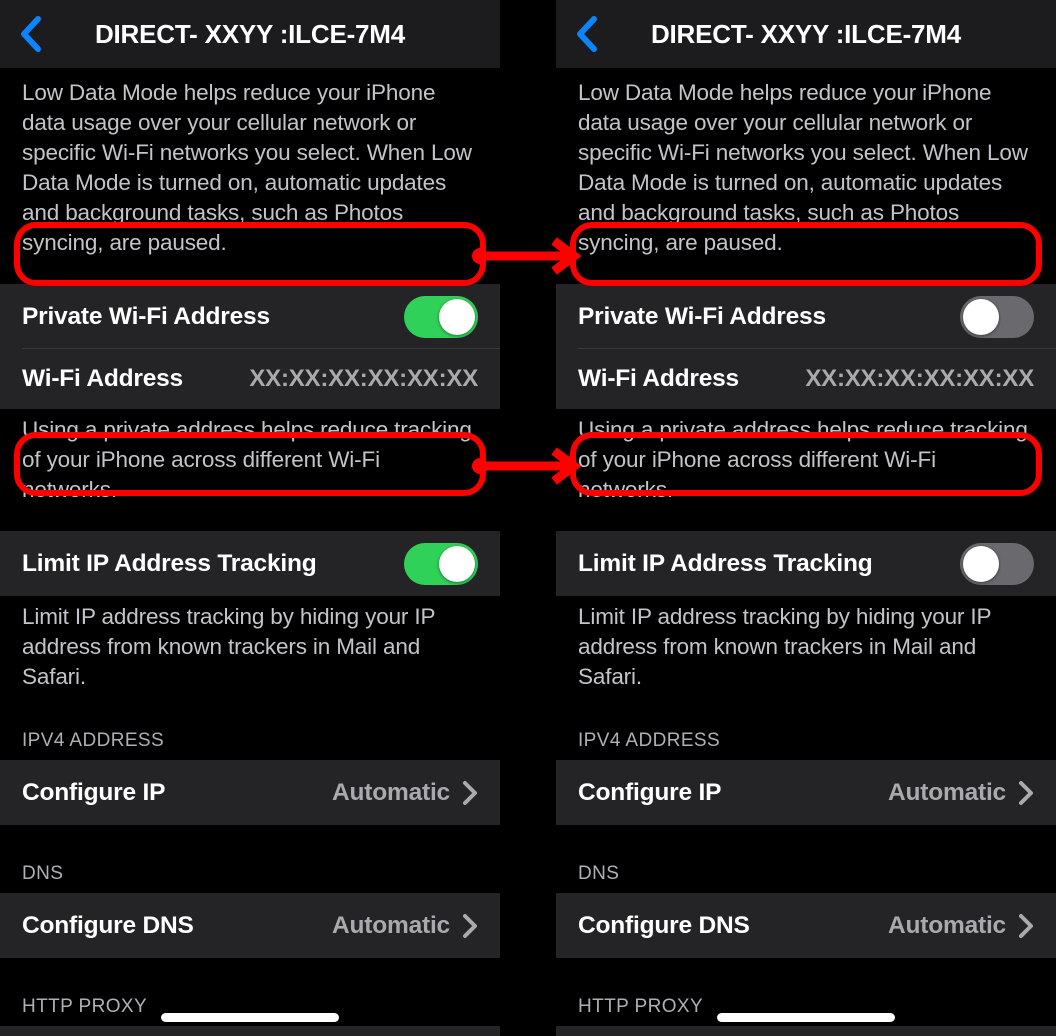  I want to click on ipv4-group-before: Configure IP Automatic, so click(250, 792).